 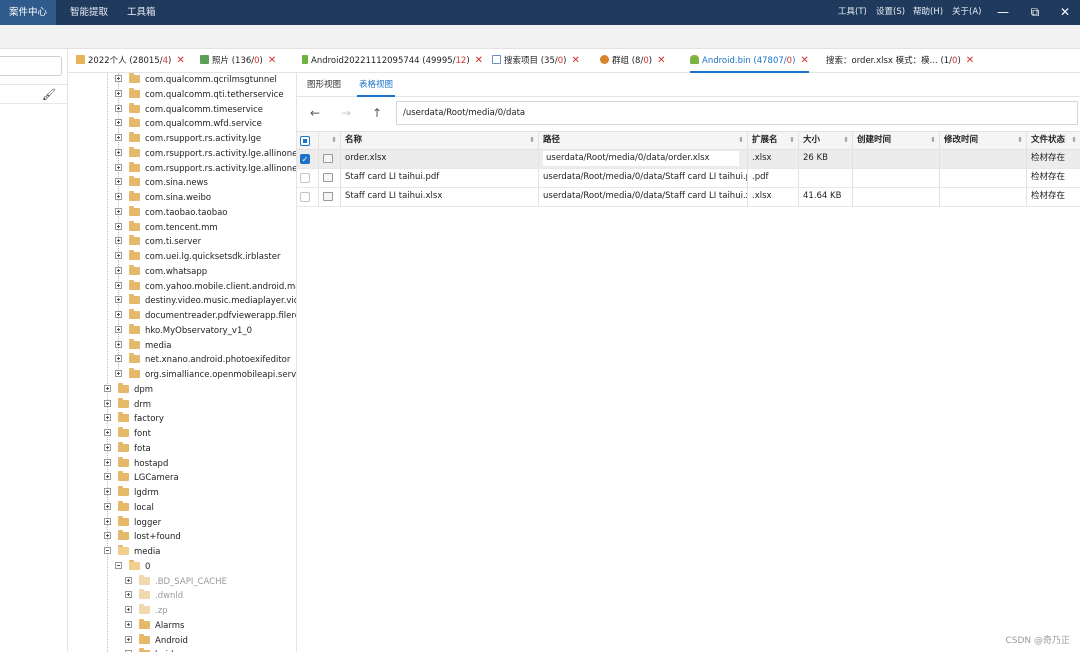 I want to click on tree-node: factory, so click(x=134, y=419).